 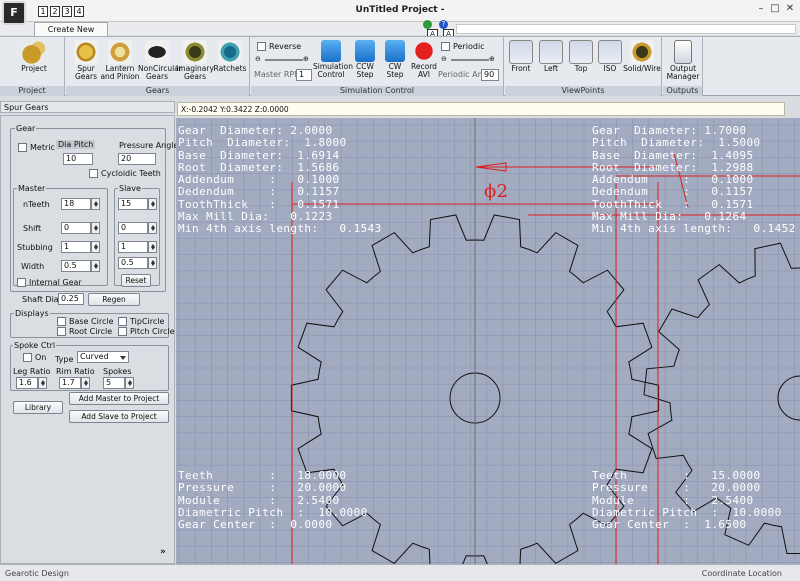 What do you see at coordinates (14, 13) in the screenshot?
I see `app-menu-button: F` at bounding box center [14, 13].